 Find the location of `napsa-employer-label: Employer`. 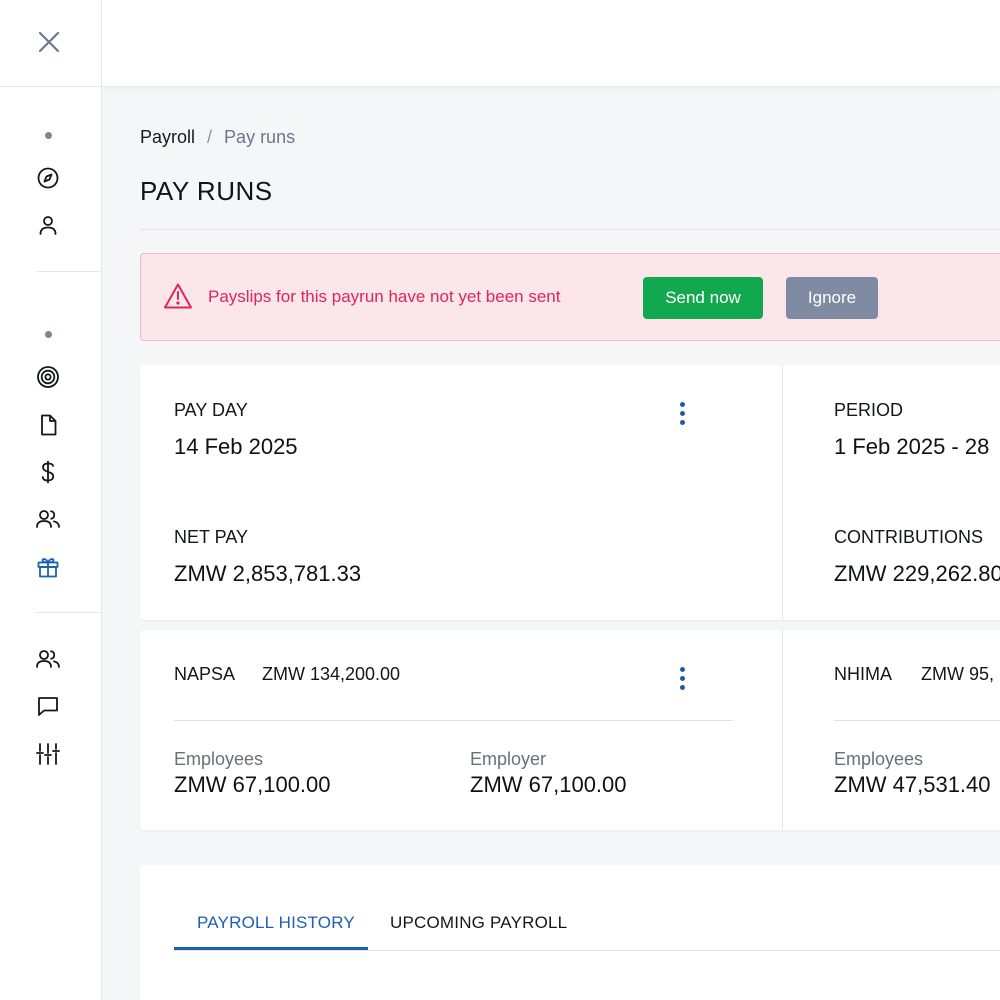

napsa-employer-label: Employer is located at coordinates (508, 759).